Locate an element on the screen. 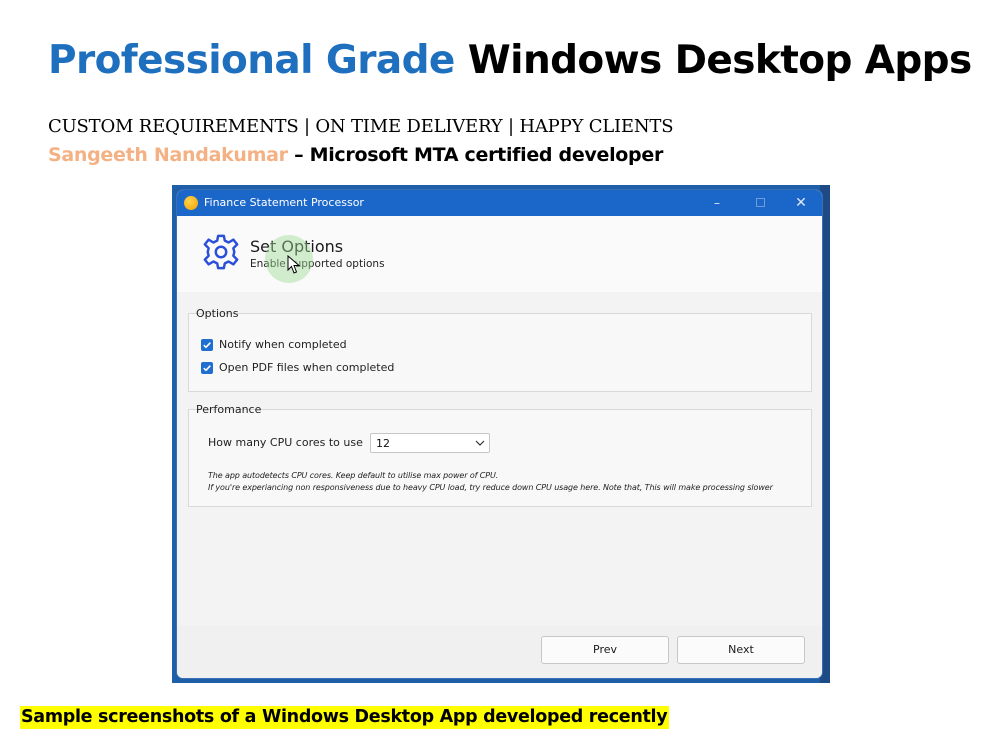 The width and height of the screenshot is (1000, 750). cpu-cores-select: 12 is located at coordinates (430, 443).